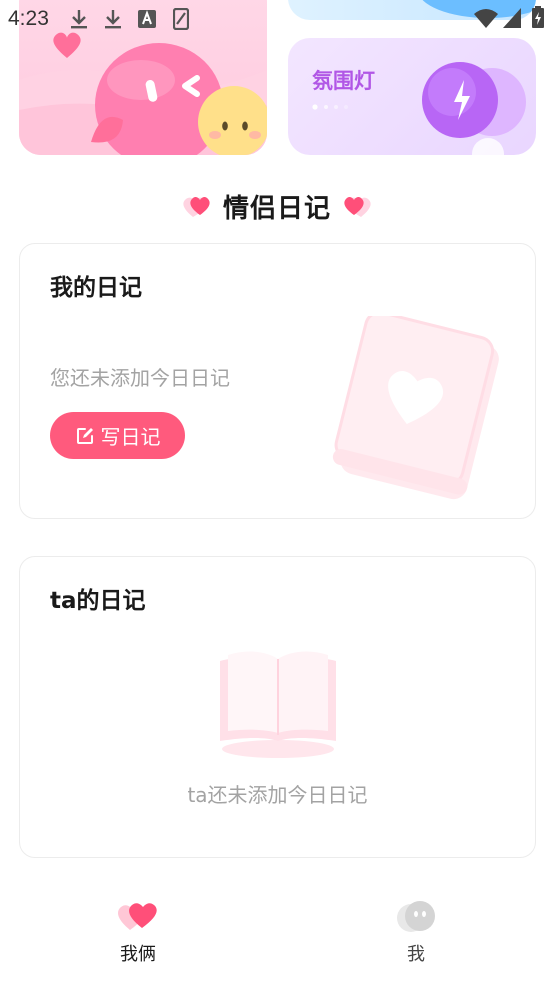  What do you see at coordinates (96, 288) in the screenshot?
I see `my-diary-heading: 我的日记` at bounding box center [96, 288].